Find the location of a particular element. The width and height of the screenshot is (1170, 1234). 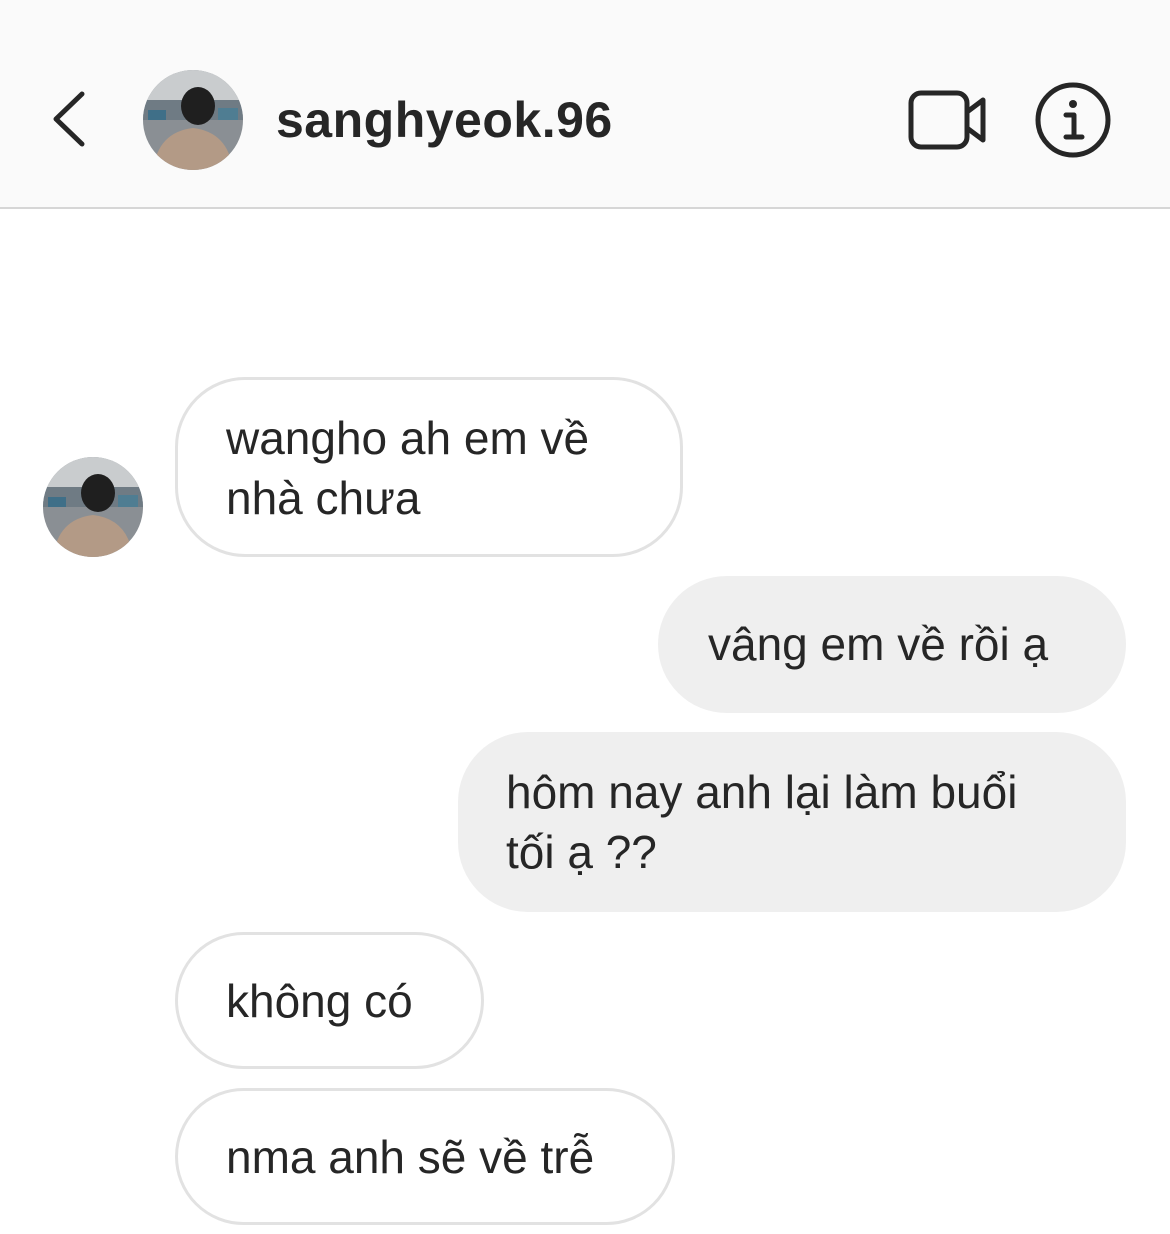

video-camera-icon is located at coordinates (947, 120).